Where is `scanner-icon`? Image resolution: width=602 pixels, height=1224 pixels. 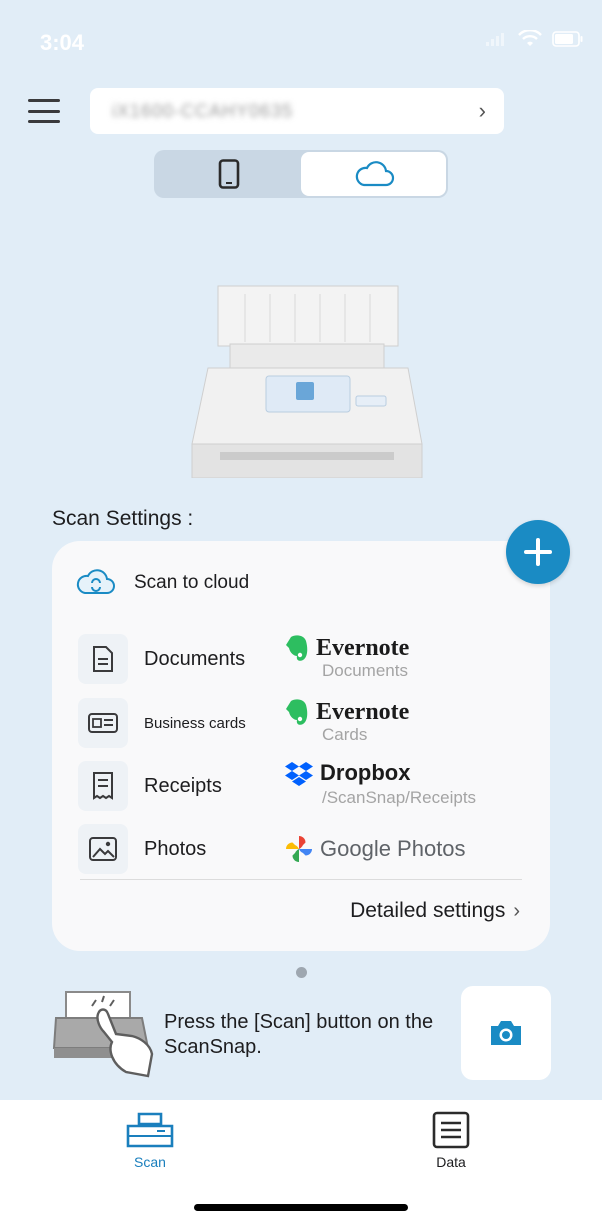
scanner-icon is located at coordinates (150, 1130).